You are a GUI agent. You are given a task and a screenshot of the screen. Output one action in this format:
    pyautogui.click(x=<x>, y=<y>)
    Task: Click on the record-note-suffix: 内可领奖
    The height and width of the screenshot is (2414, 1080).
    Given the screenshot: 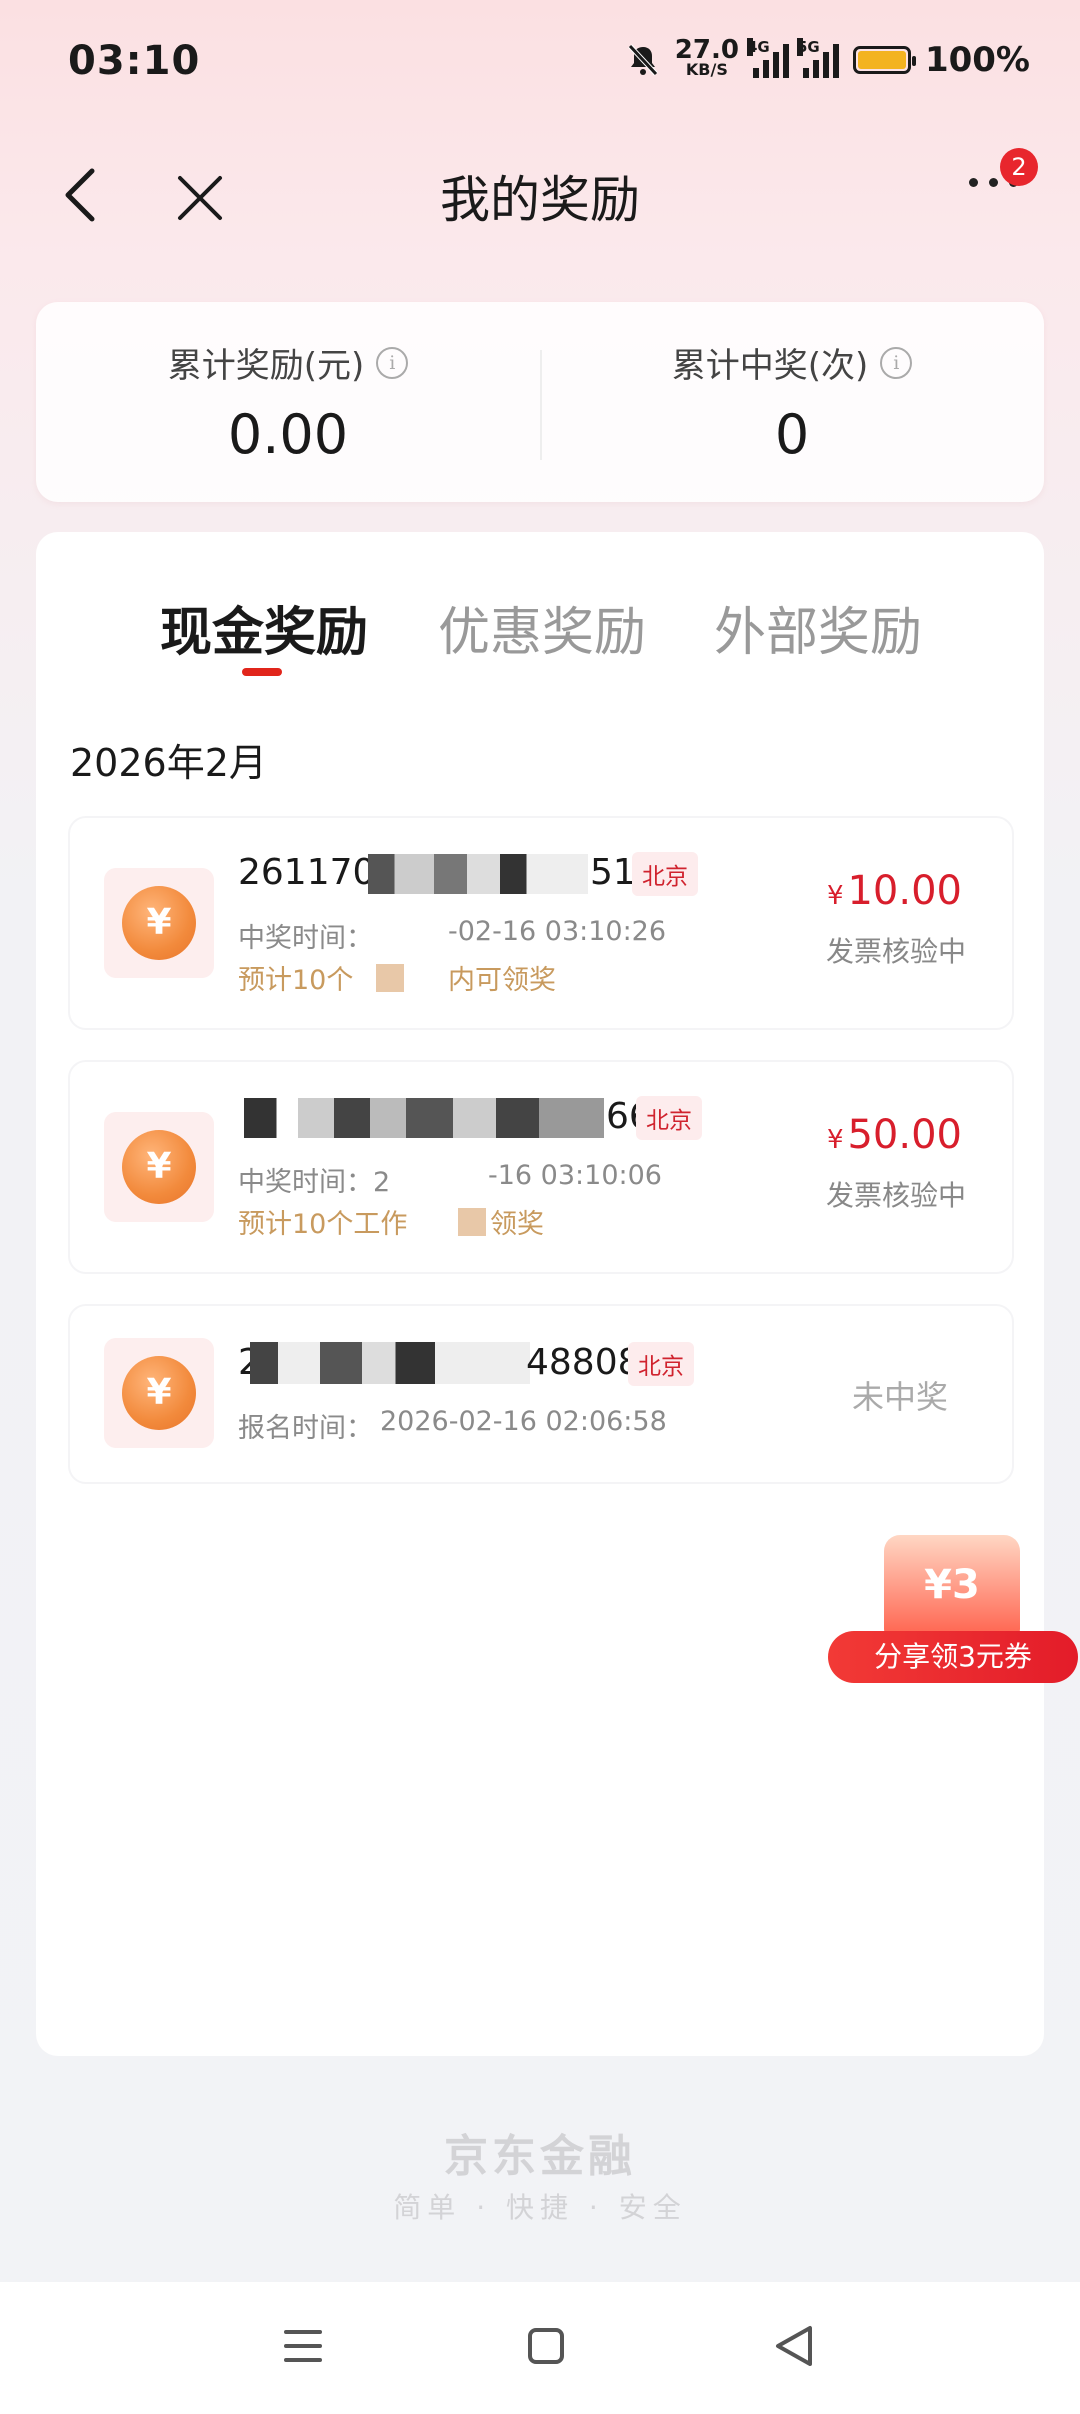 What is the action you would take?
    pyautogui.click(x=502, y=980)
    